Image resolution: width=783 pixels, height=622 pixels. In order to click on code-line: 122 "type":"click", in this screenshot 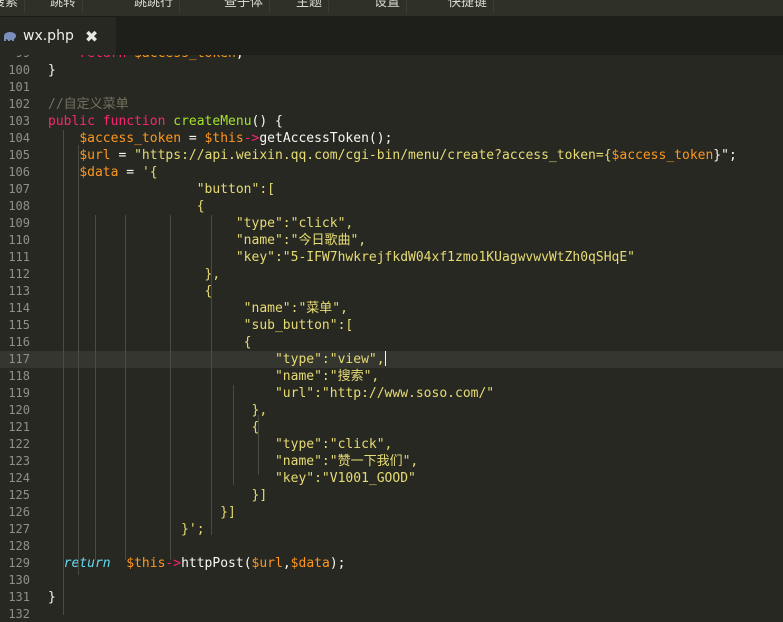, I will do `click(391, 444)`.